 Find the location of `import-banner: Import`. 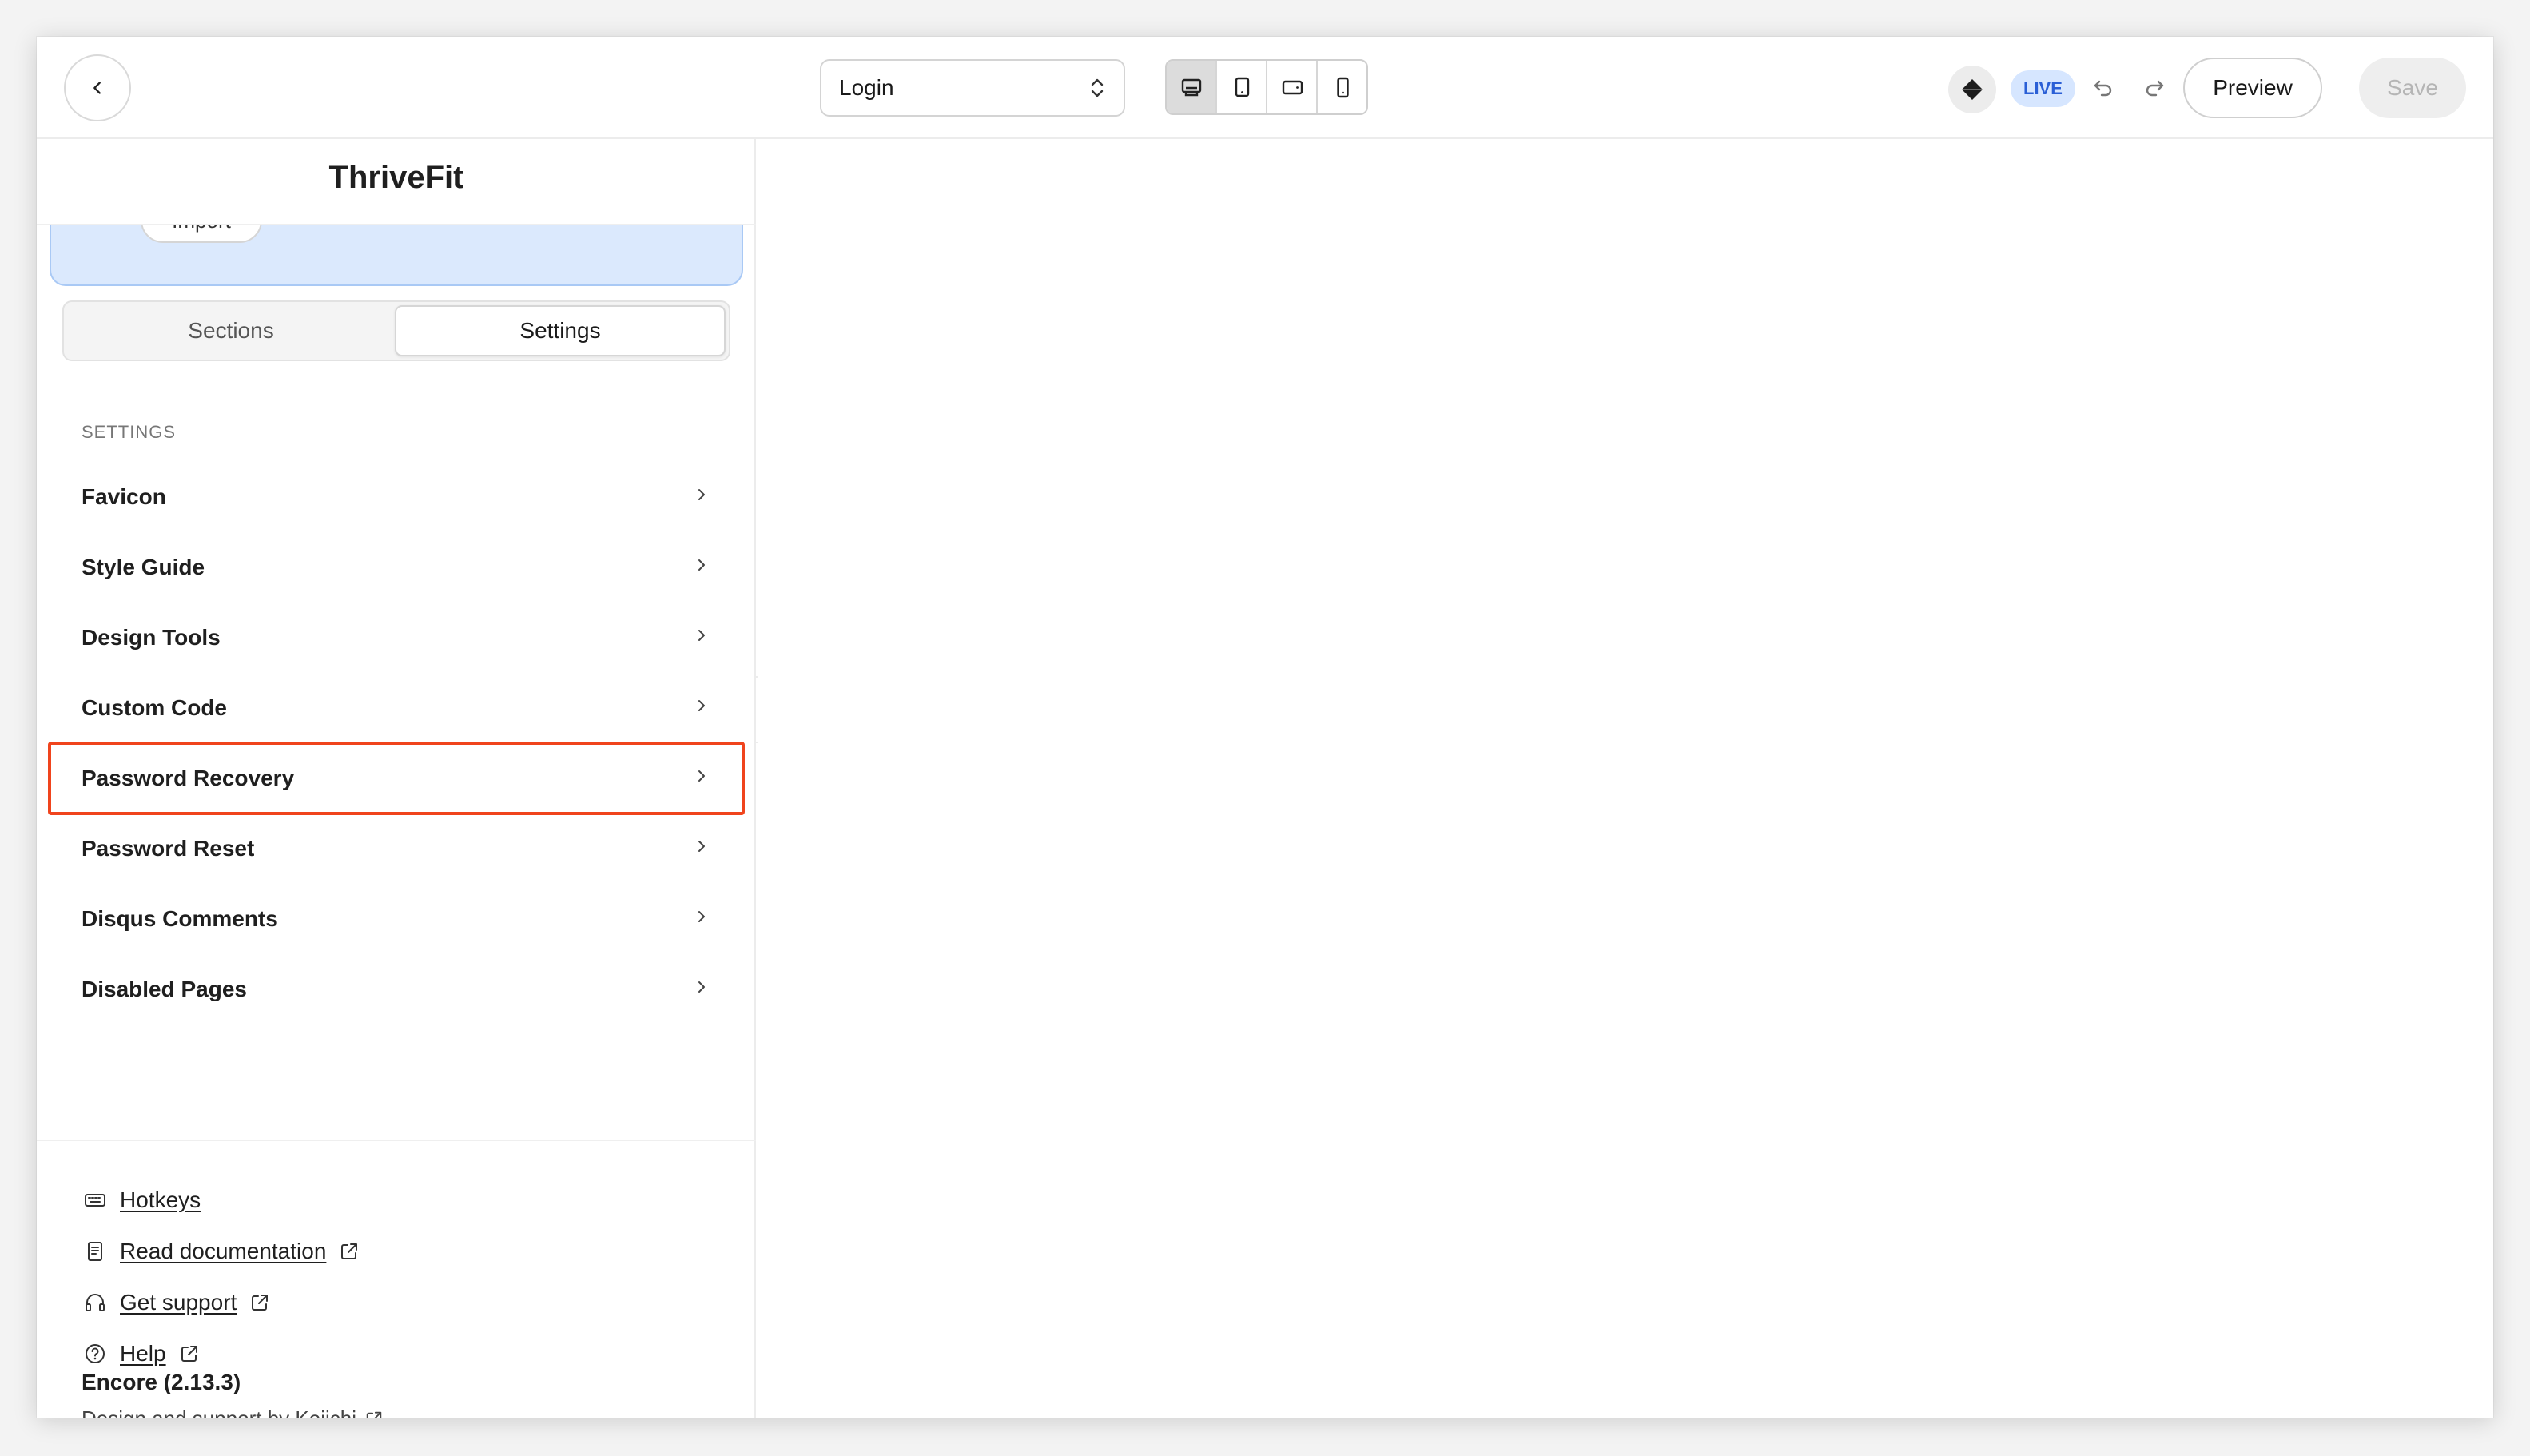

import-banner: Import is located at coordinates (397, 255).